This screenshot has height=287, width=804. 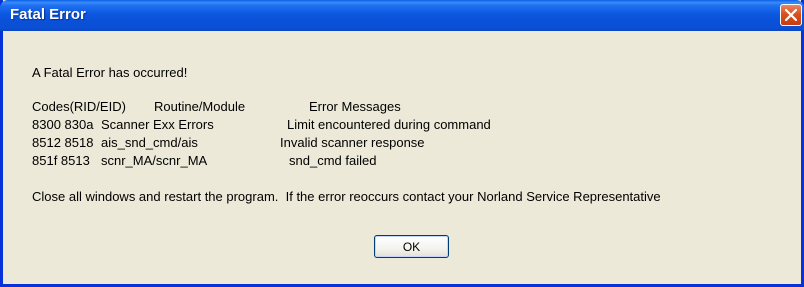 I want to click on ok-button: OK, so click(x=411, y=246).